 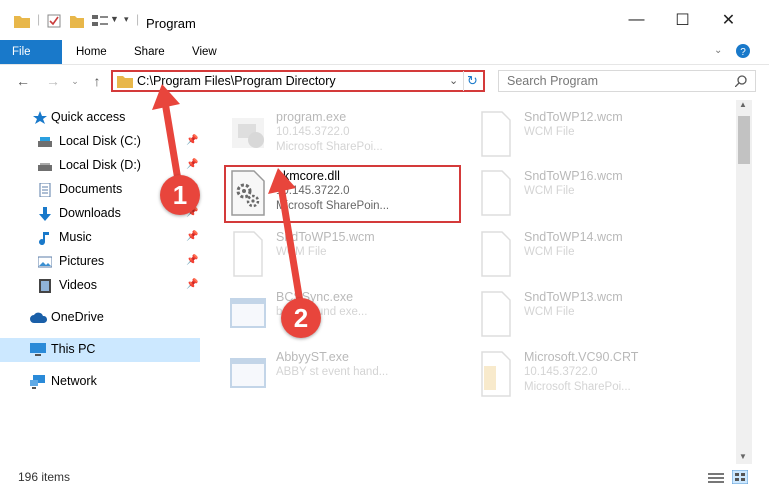 What do you see at coordinates (73, 349) in the screenshot?
I see `sidebar-item-label: This PC` at bounding box center [73, 349].